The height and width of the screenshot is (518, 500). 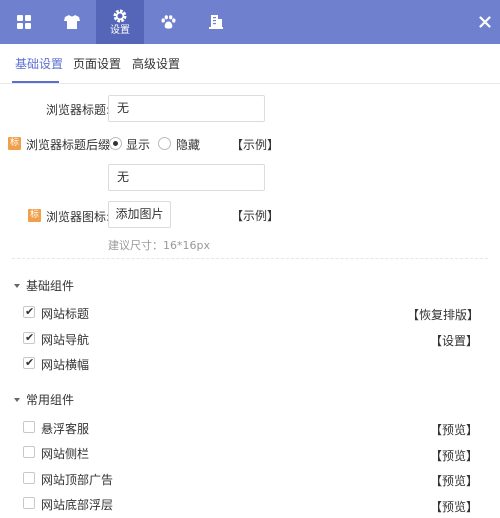 I want to click on bottom-float-label: 网站底部浮层, so click(x=77, y=505).